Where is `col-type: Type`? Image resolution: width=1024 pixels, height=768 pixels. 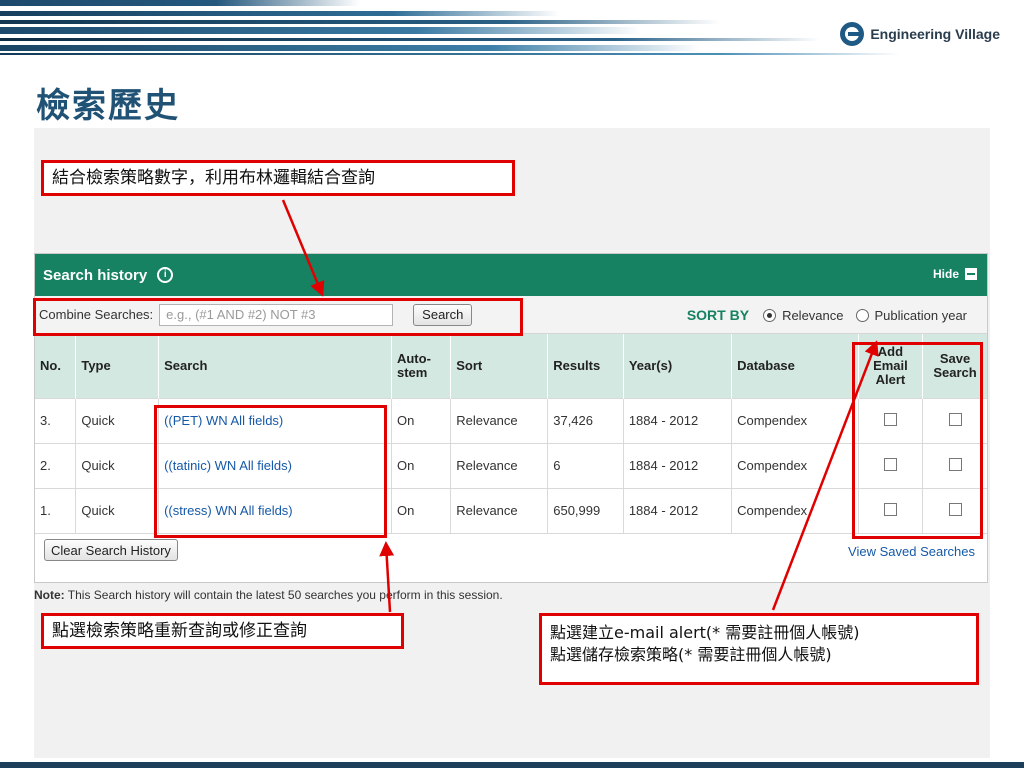 col-type: Type is located at coordinates (117, 366).